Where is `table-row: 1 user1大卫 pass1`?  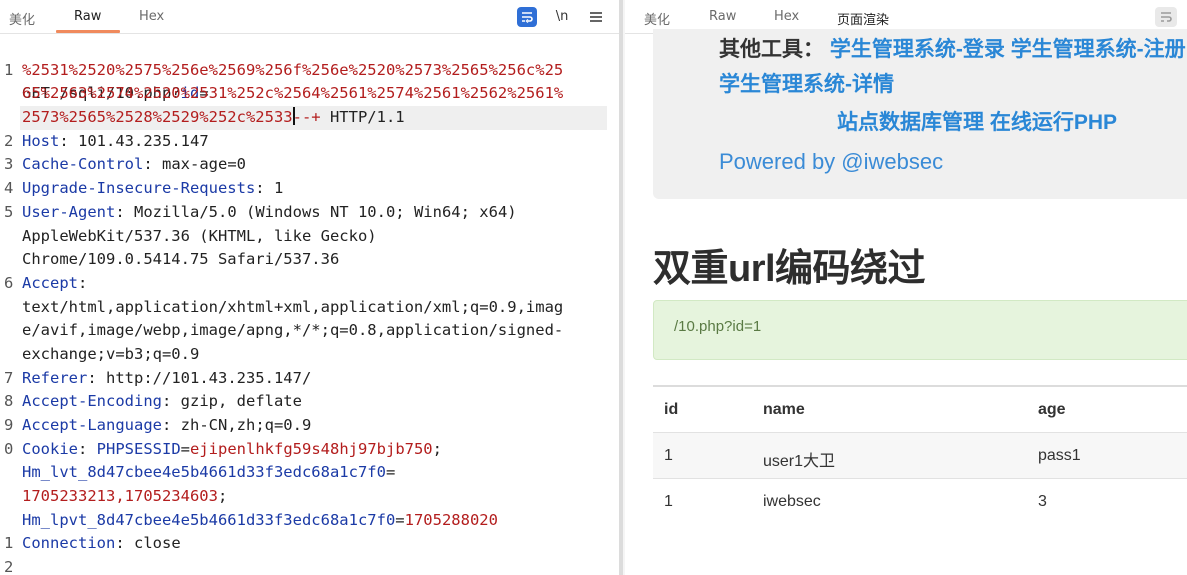 table-row: 1 user1大卫 pass1 is located at coordinates (920, 455).